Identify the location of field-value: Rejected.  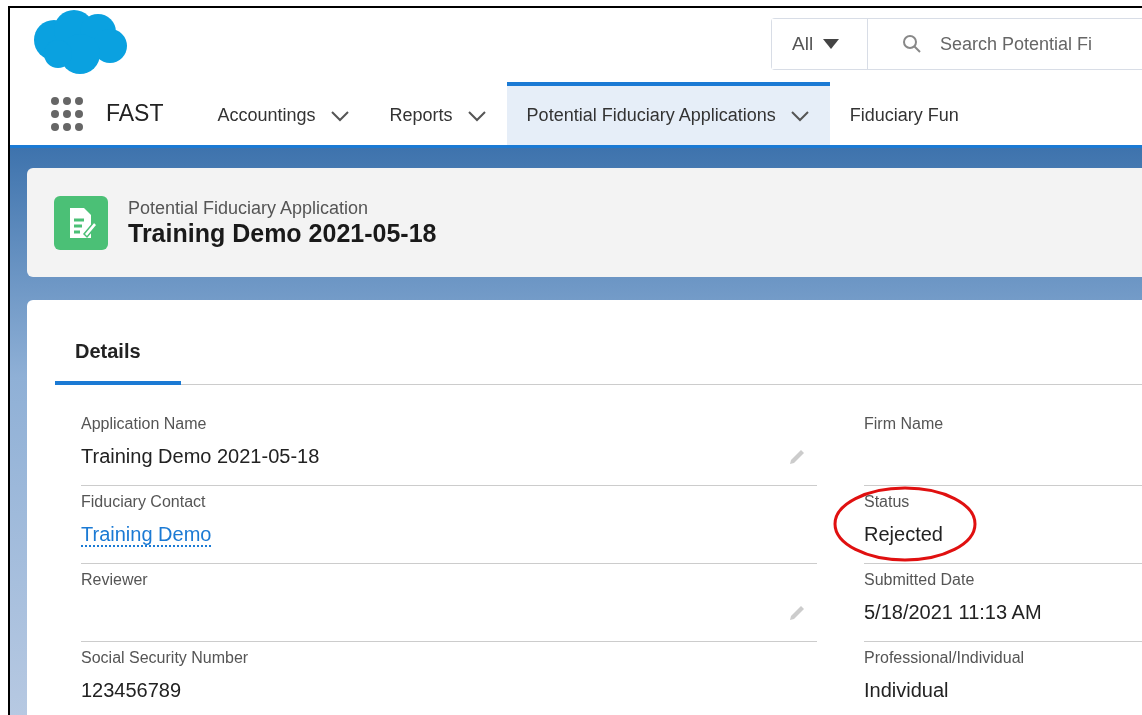
(903, 535).